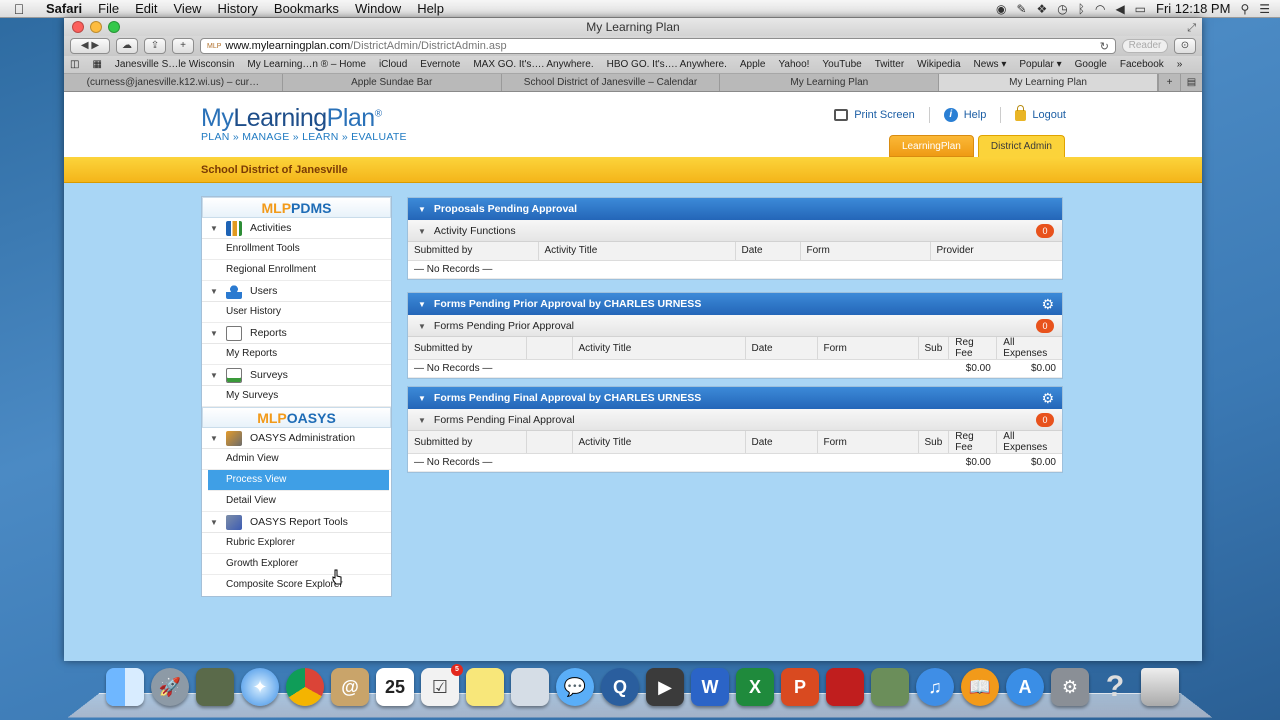  What do you see at coordinates (1091, 64) in the screenshot?
I see `bookmark-14: Google` at bounding box center [1091, 64].